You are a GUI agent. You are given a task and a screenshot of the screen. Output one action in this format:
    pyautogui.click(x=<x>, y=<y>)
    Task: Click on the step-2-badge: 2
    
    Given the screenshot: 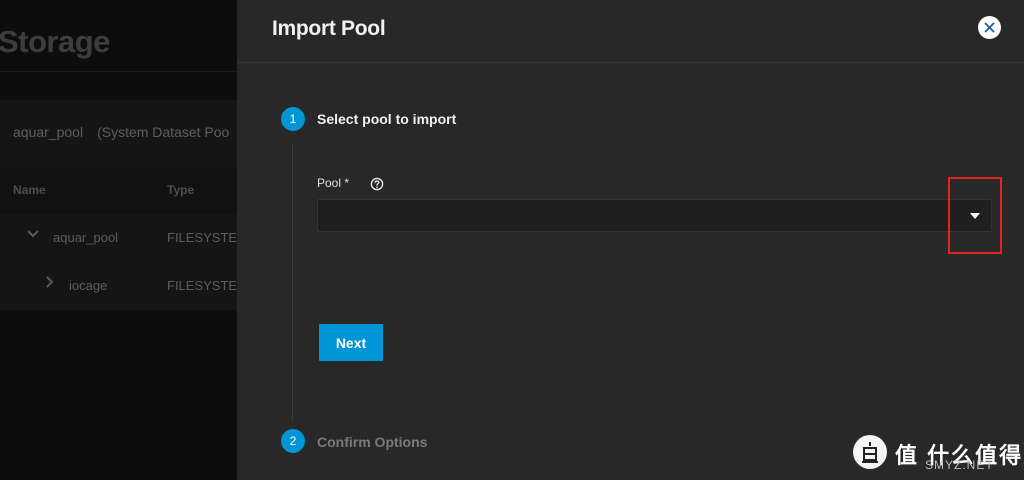 What is the action you would take?
    pyautogui.click(x=293, y=441)
    